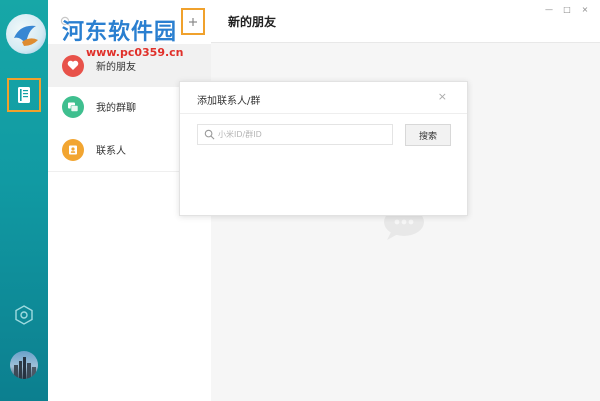 This screenshot has width=600, height=401. I want to click on avatar-image-icon, so click(25, 368).